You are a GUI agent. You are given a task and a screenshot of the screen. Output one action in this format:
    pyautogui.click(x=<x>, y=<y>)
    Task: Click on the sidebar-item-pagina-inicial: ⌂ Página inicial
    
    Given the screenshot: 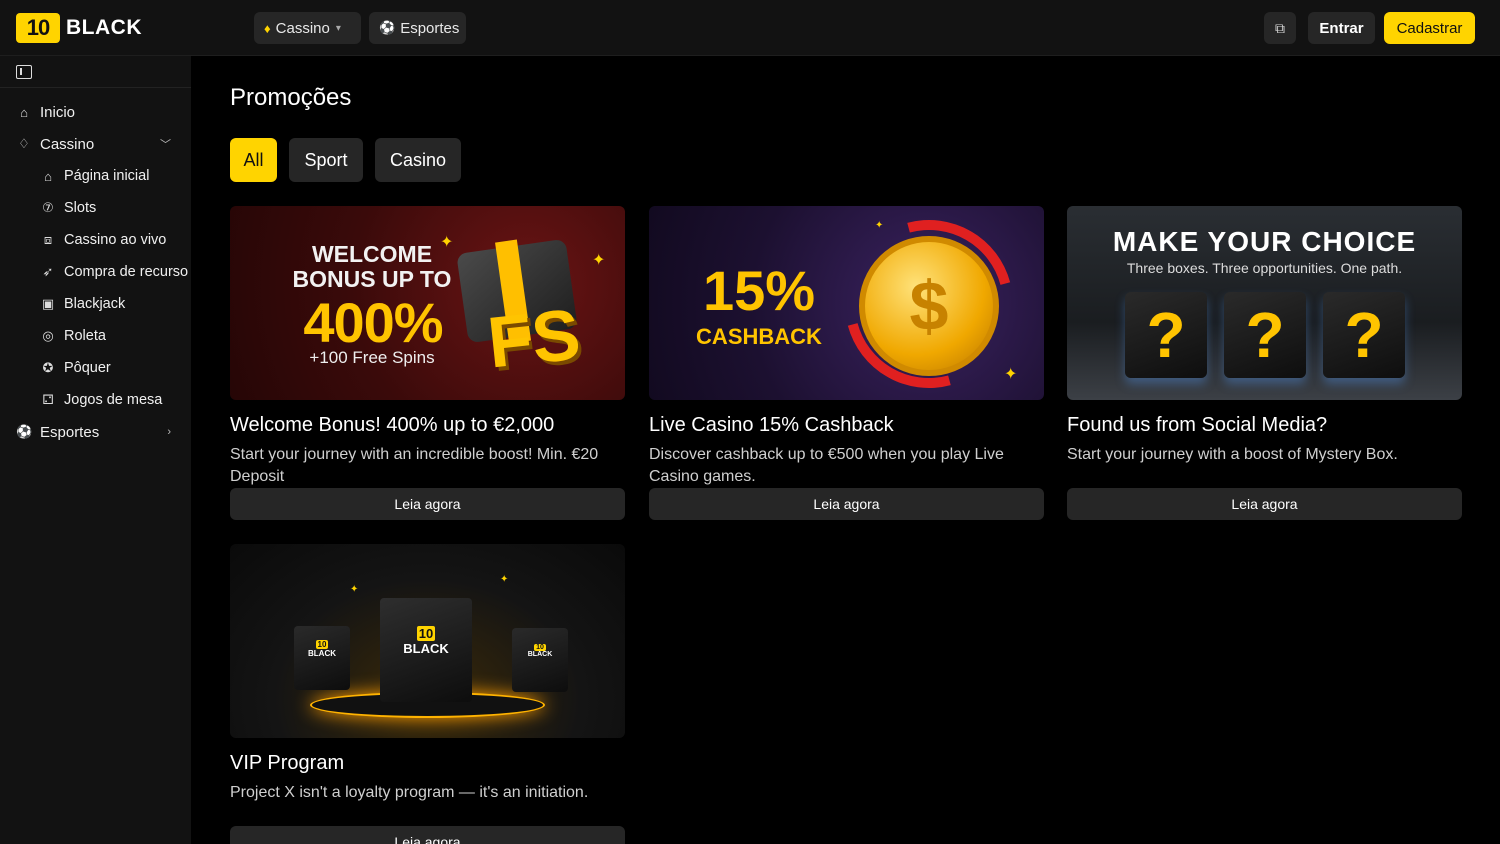 What is the action you would take?
    pyautogui.click(x=95, y=176)
    